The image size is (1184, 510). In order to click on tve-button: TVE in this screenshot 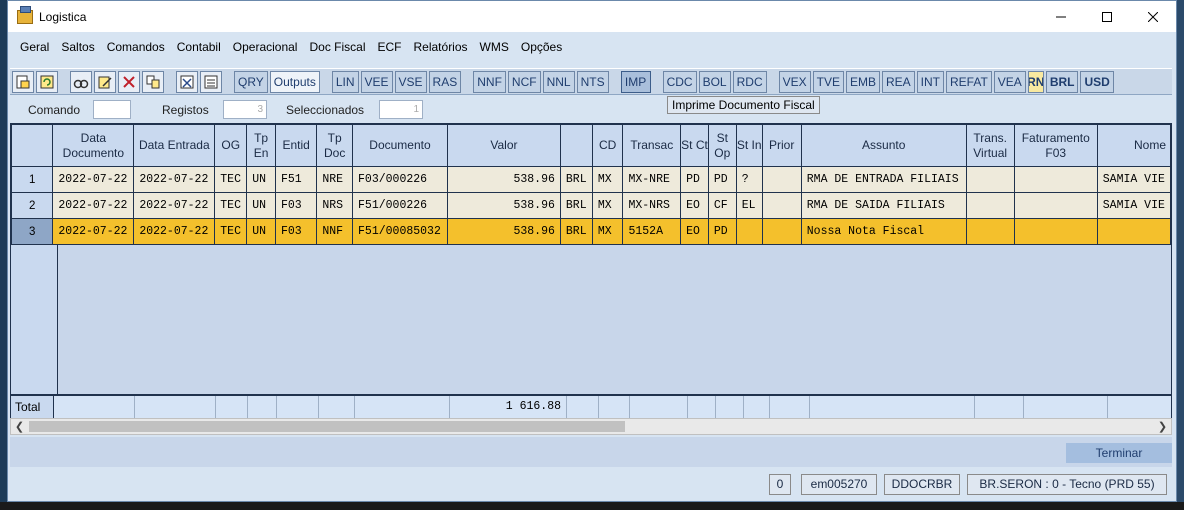, I will do `click(828, 81)`.